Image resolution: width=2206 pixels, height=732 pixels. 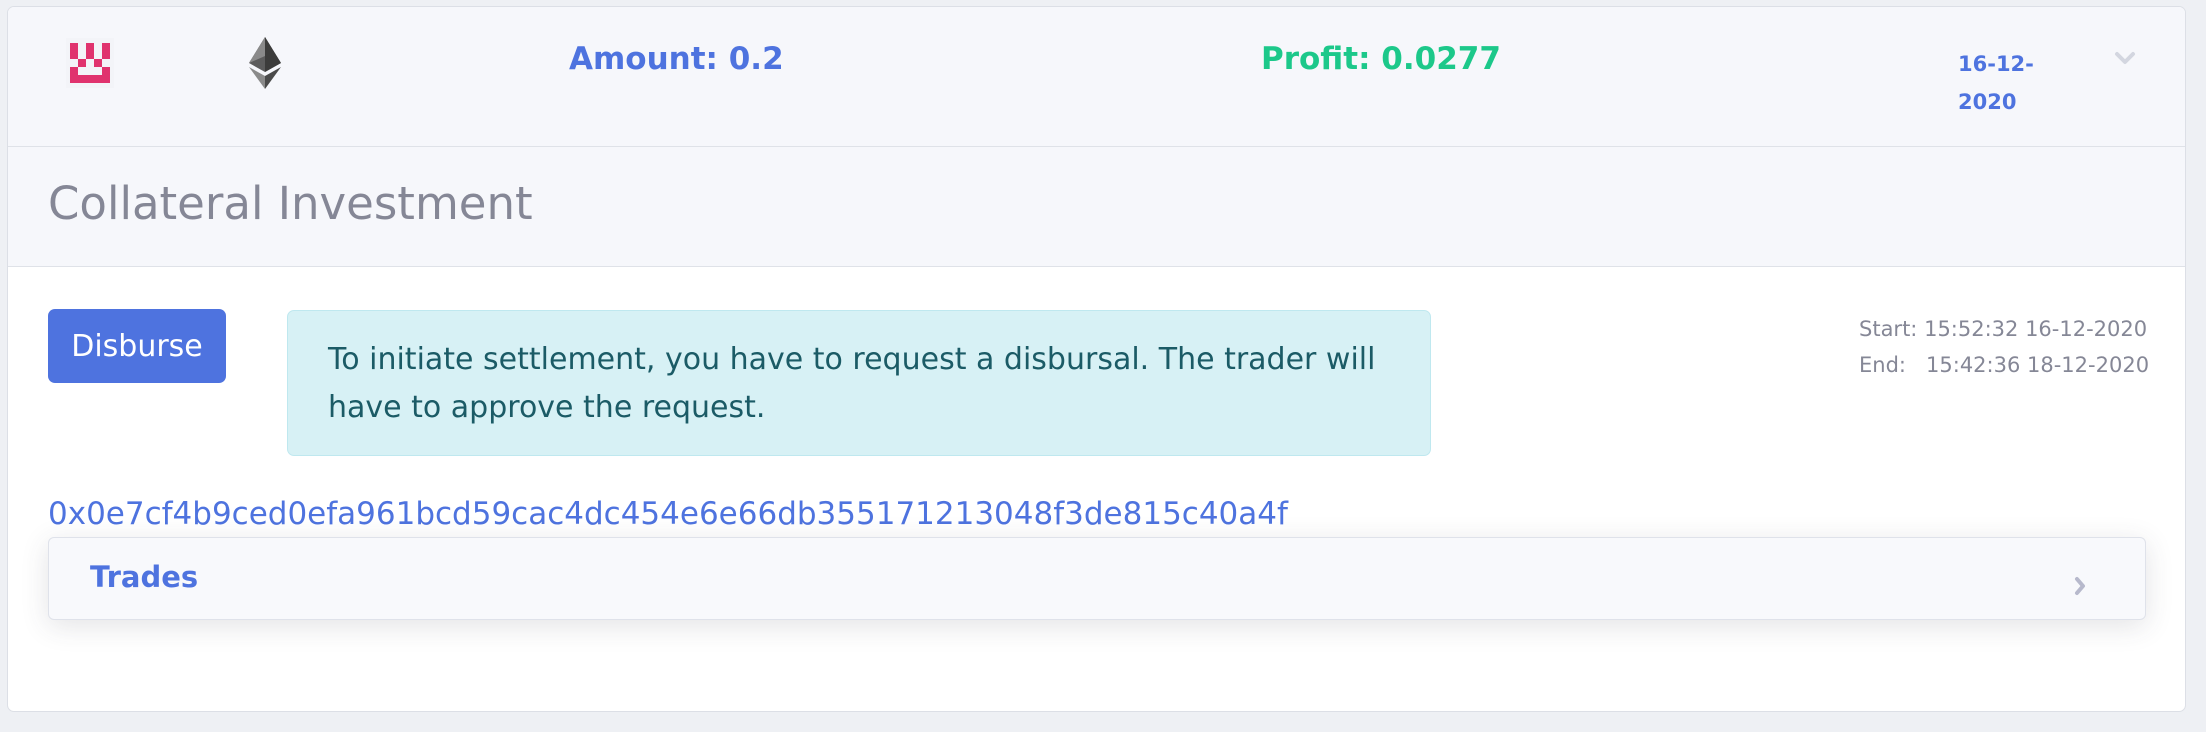 What do you see at coordinates (2036, 329) in the screenshot?
I see `start-time: 15:52:32 16-12-2020` at bounding box center [2036, 329].